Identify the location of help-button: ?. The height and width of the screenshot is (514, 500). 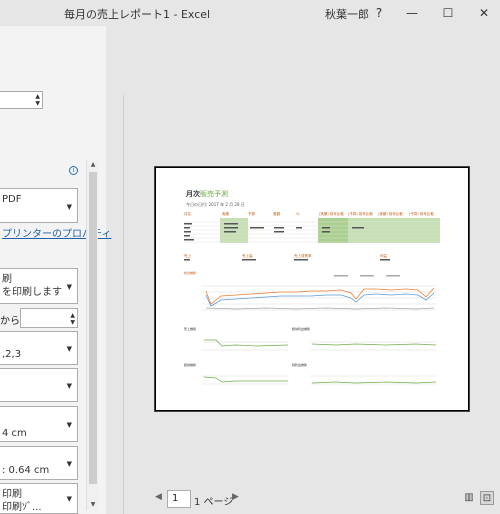
(379, 13).